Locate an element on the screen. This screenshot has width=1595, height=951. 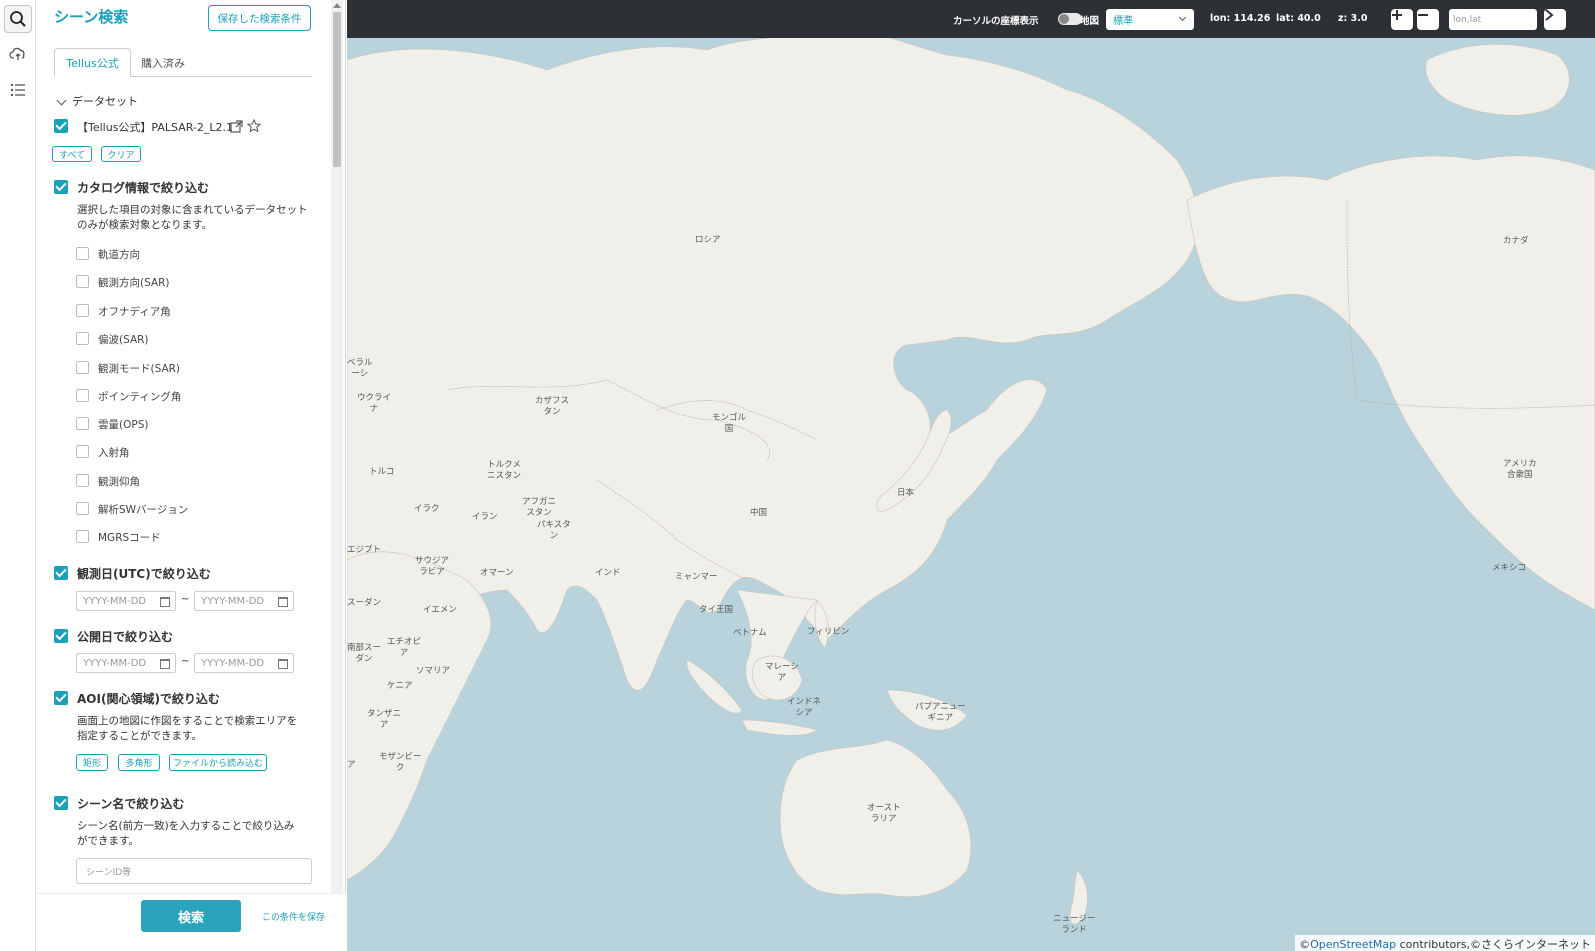
coordinate-input: lon,lat is located at coordinates (1493, 19).